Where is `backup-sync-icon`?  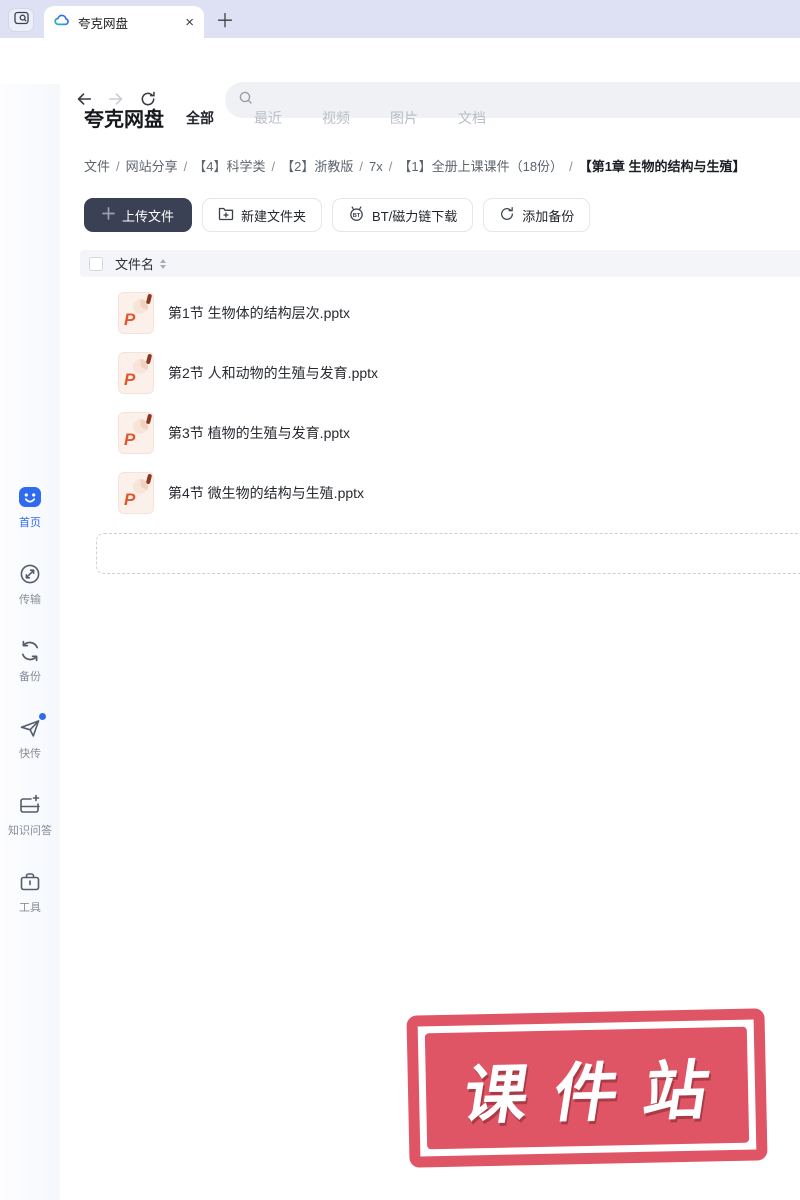 backup-sync-icon is located at coordinates (30, 651).